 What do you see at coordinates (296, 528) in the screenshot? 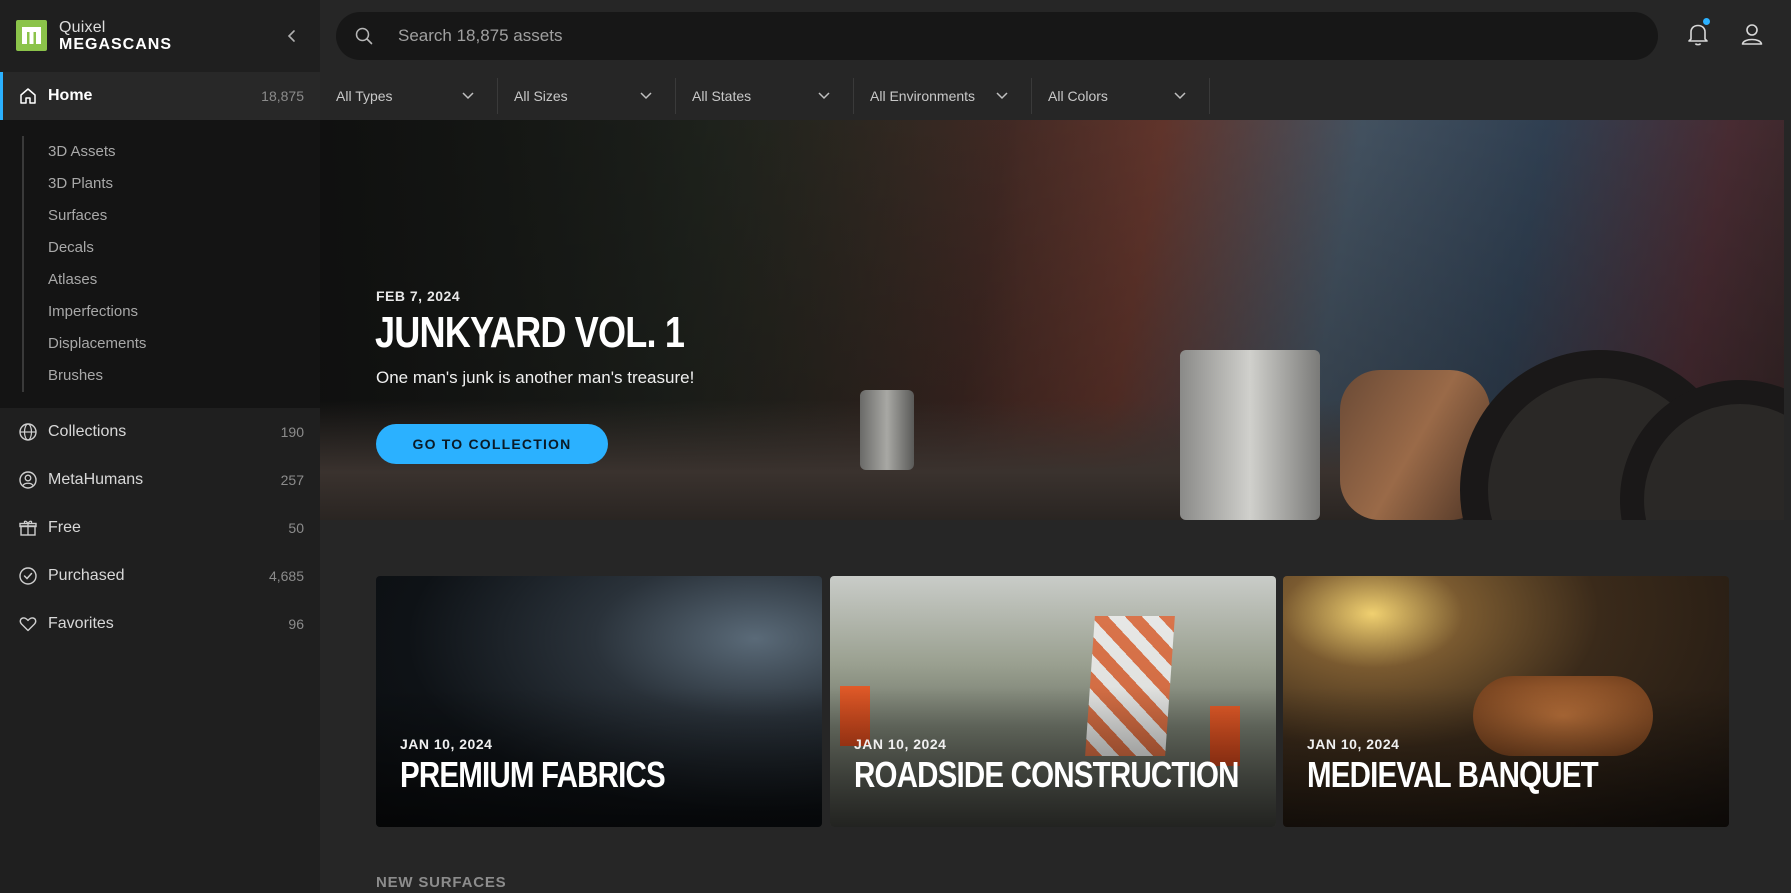
I see `sidebar-item-count: 50` at bounding box center [296, 528].